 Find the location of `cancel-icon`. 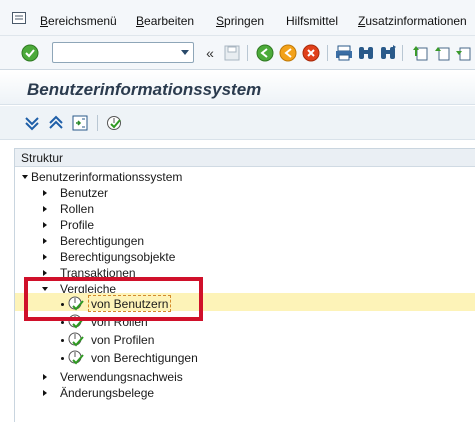

cancel-icon is located at coordinates (311, 53).